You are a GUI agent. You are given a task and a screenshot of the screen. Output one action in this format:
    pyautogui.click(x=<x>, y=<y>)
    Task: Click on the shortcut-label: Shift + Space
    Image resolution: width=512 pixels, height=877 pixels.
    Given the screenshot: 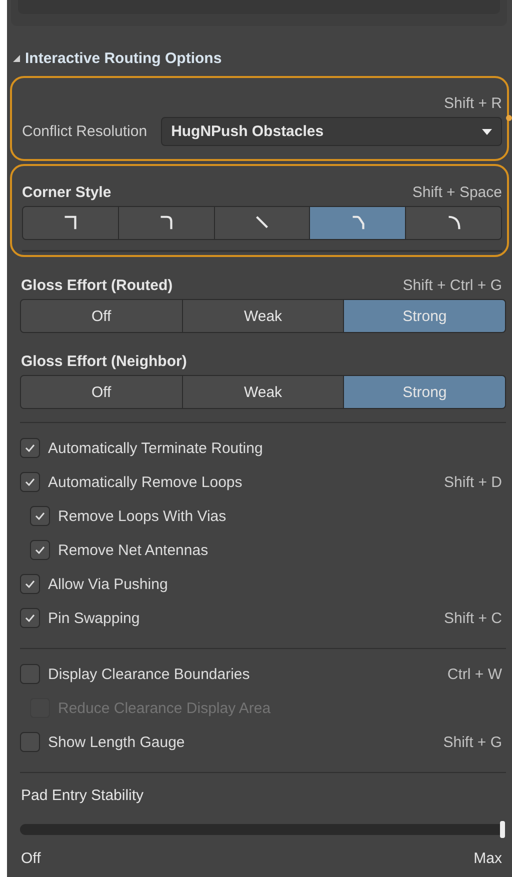 What is the action you would take?
    pyautogui.click(x=457, y=192)
    